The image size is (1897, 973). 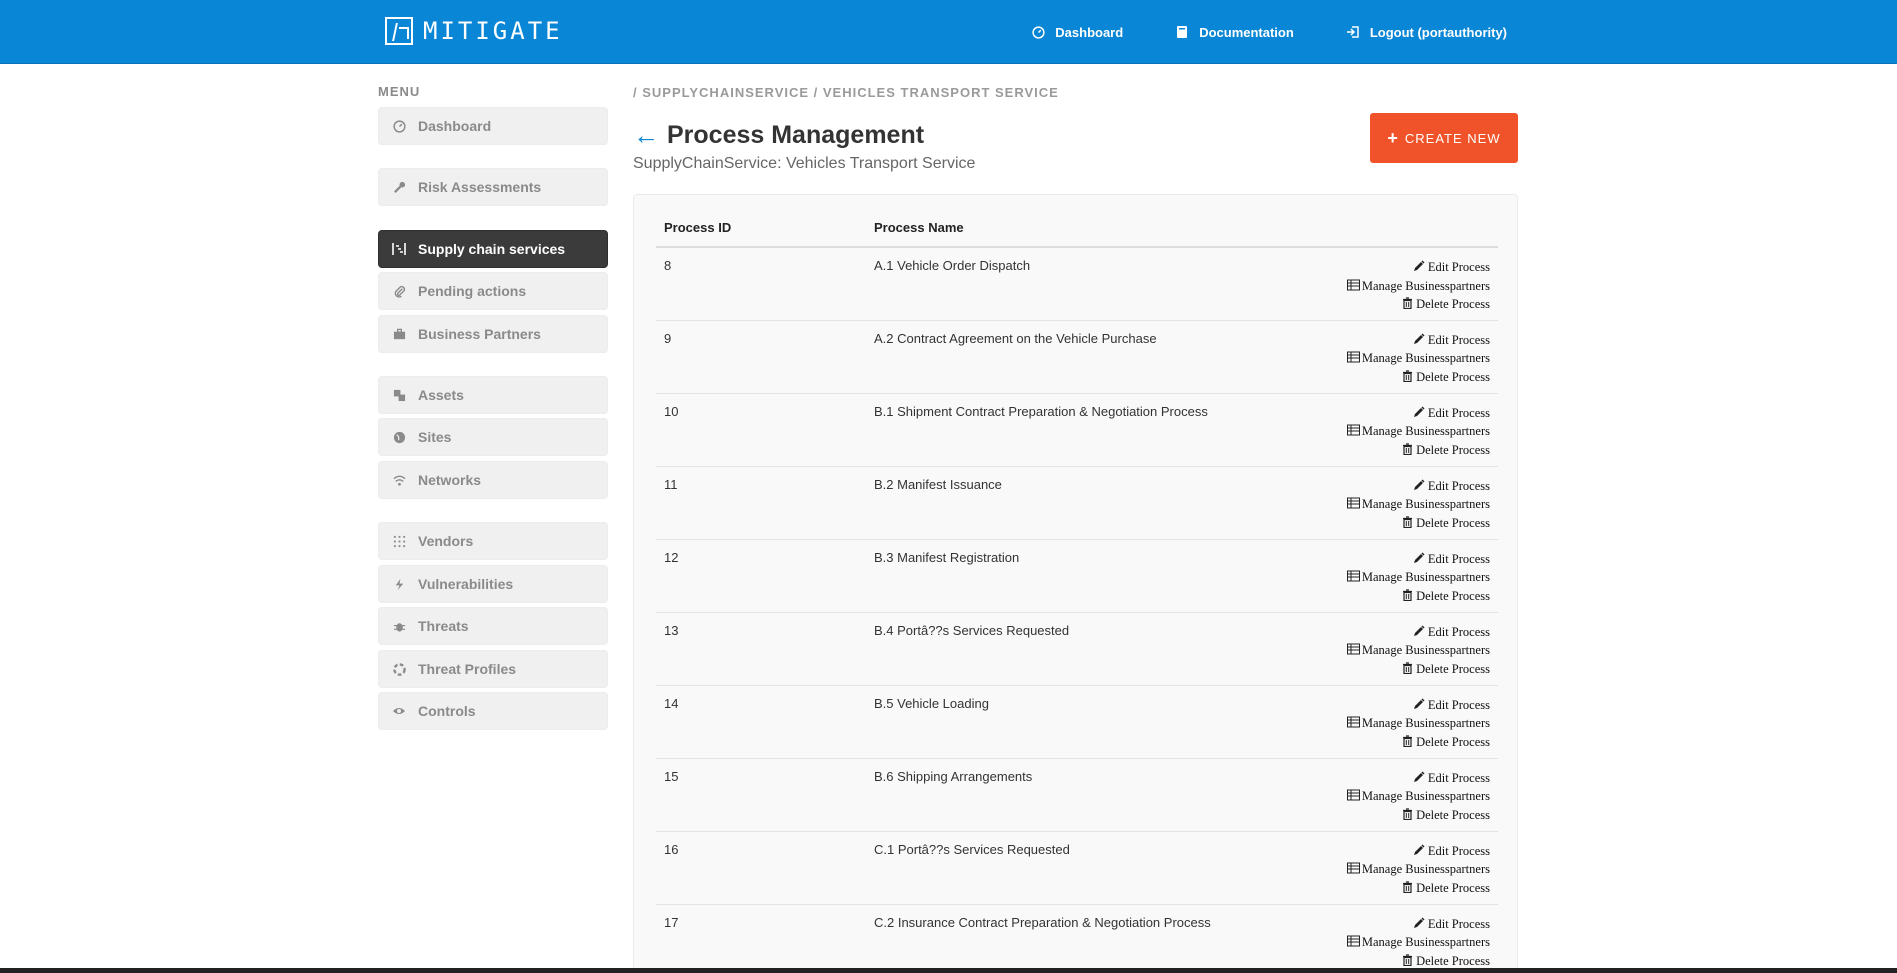 I want to click on process-id-cell: 16, so click(x=761, y=868).